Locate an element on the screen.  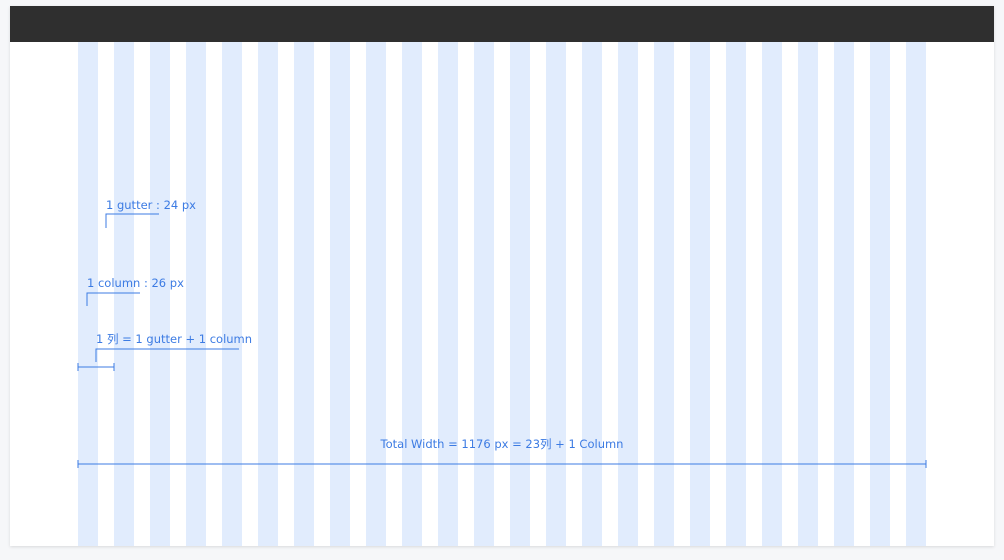
total-width-label: Total Width = 1176 px = 23列 + 1 Column is located at coordinates (502, 444).